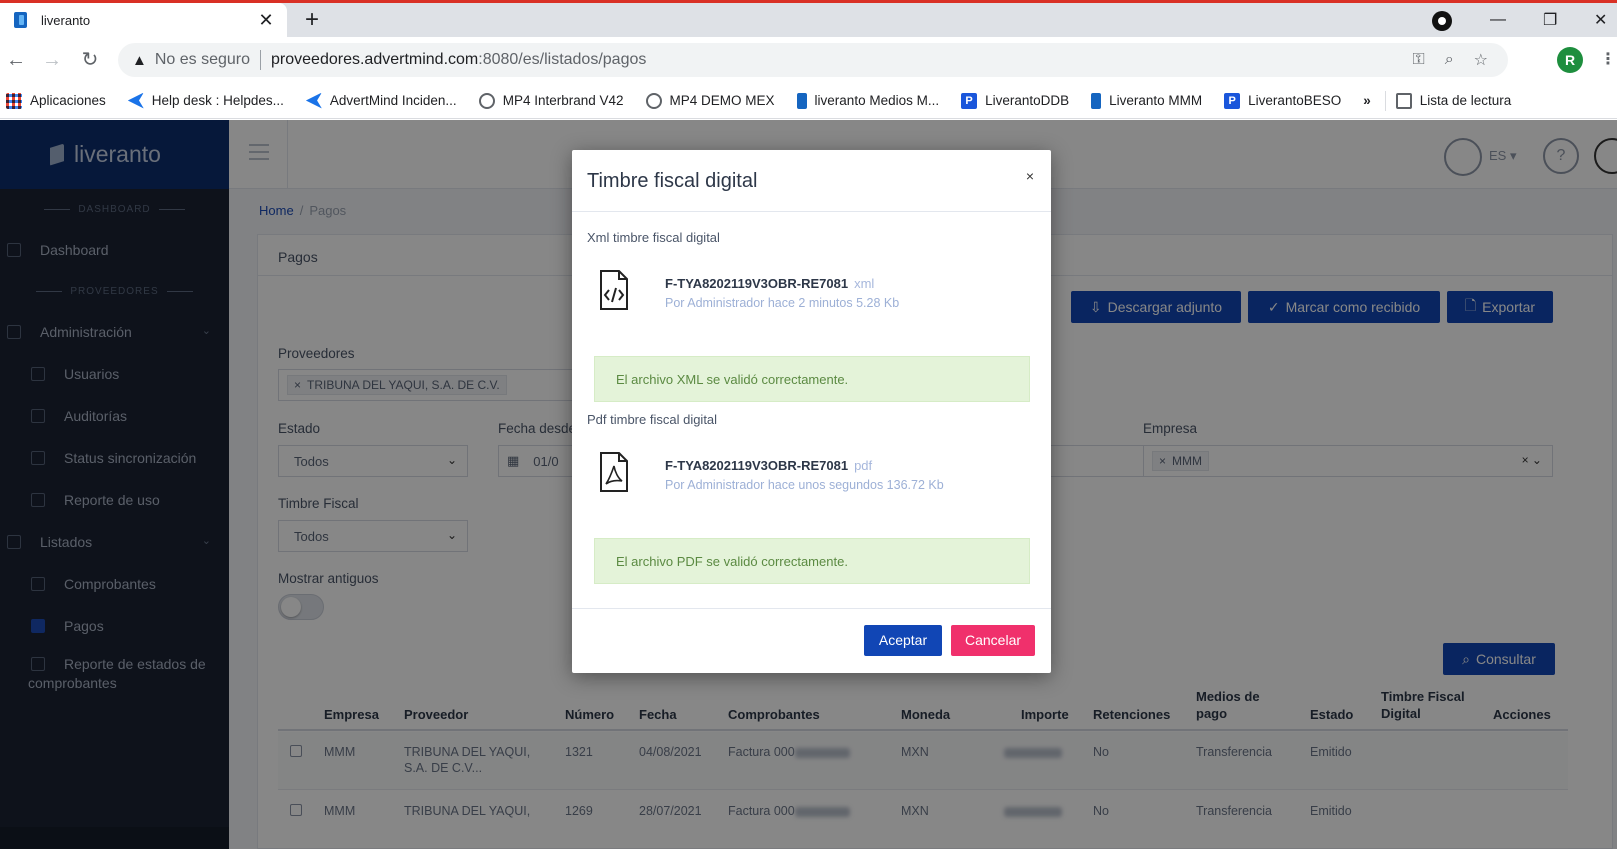 This screenshot has width=1617, height=849. What do you see at coordinates (562, 59) in the screenshot?
I see `url-path: :8080/es/listados/pagos` at bounding box center [562, 59].